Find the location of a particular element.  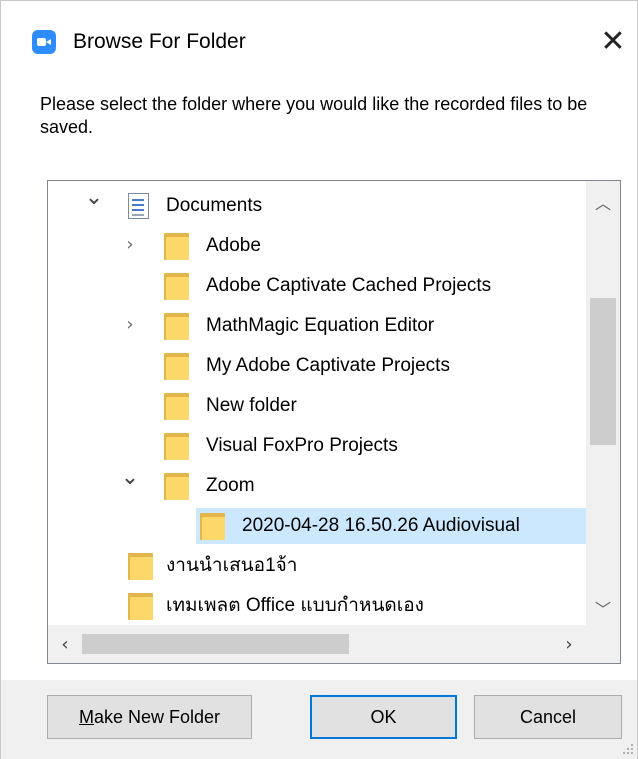

tree-item-label: 2020-04-28 16.50.26 Audiovisual is located at coordinates (381, 525).